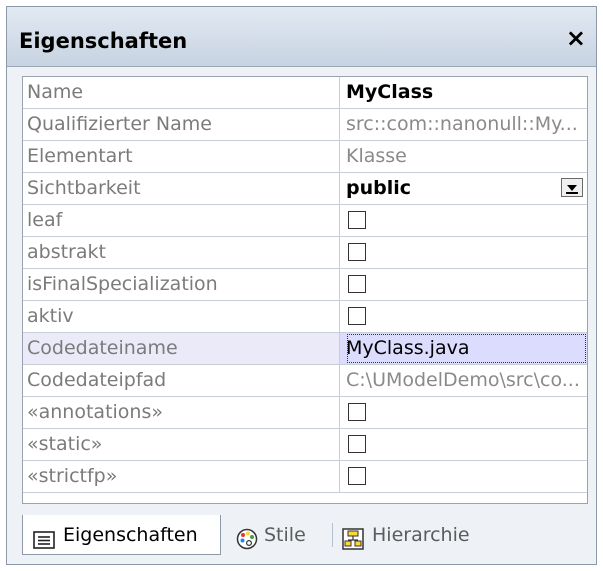 Image resolution: width=603 pixels, height=571 pixels. I want to click on tab-label: Stile, so click(285, 535).